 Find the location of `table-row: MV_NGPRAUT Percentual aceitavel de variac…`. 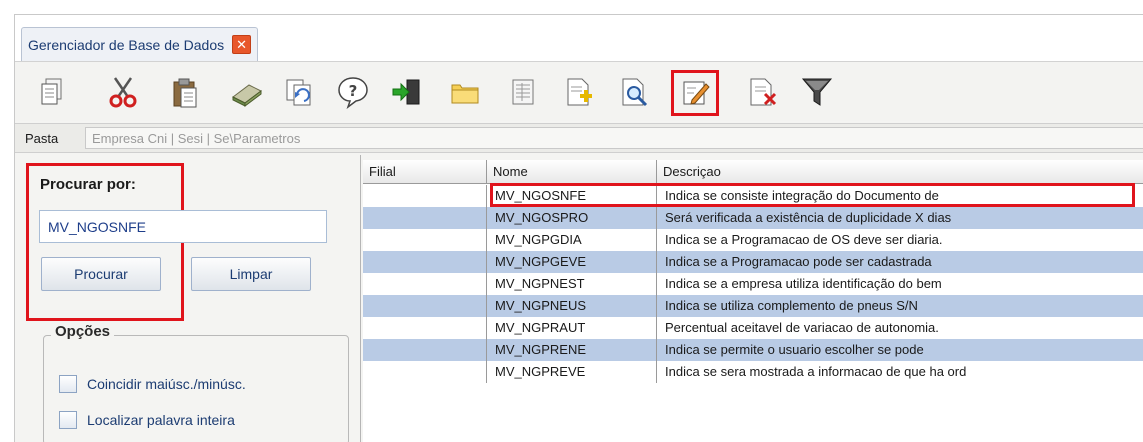

table-row: MV_NGPRAUT Percentual aceitavel de variac… is located at coordinates (753, 328).